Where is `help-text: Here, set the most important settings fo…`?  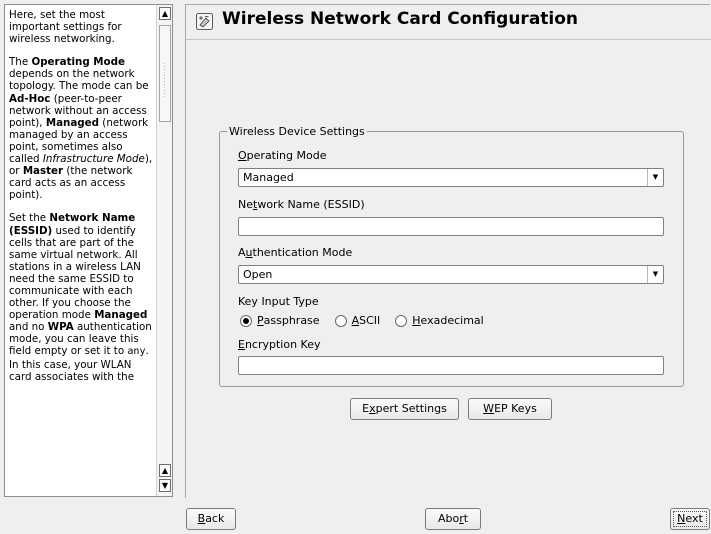
help-text: Here, set the most important settings fo… is located at coordinates (82, 201).